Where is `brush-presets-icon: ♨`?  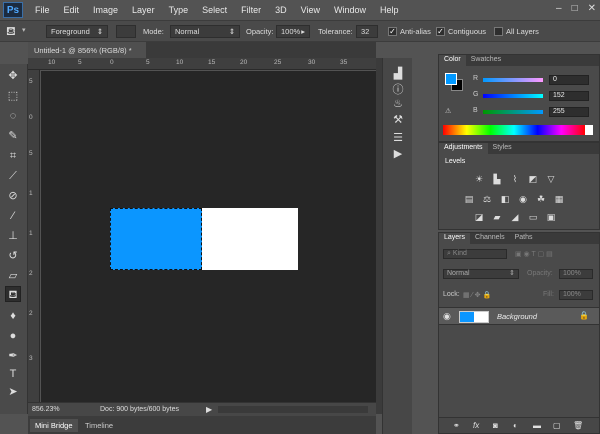 brush-presets-icon: ♨ is located at coordinates (398, 104).